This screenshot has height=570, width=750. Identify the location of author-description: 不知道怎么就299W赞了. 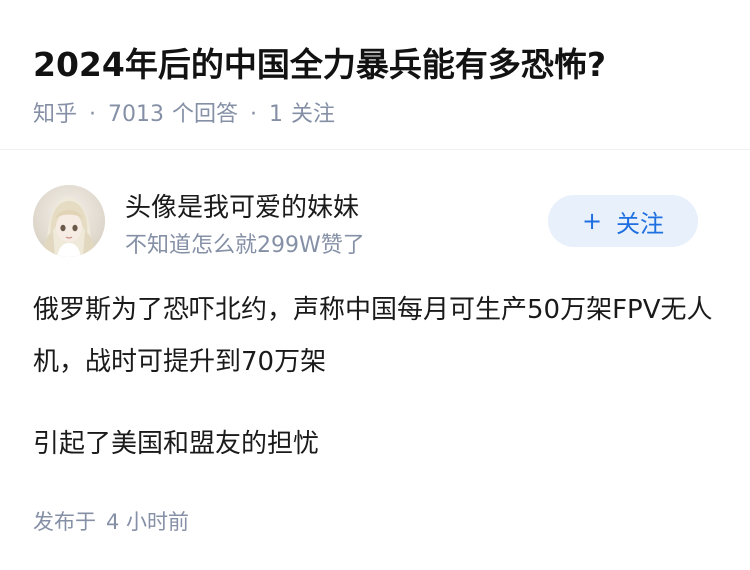
(245, 245).